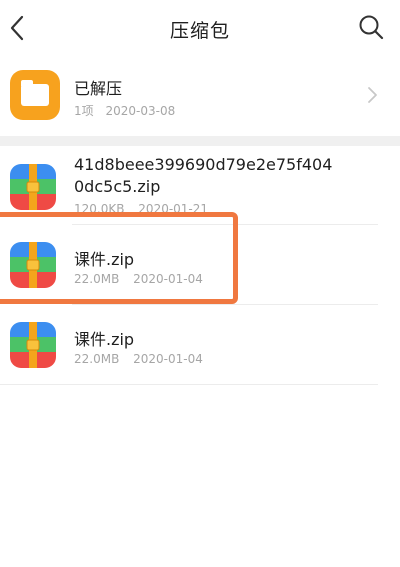  I want to click on search-button, so click(371, 27).